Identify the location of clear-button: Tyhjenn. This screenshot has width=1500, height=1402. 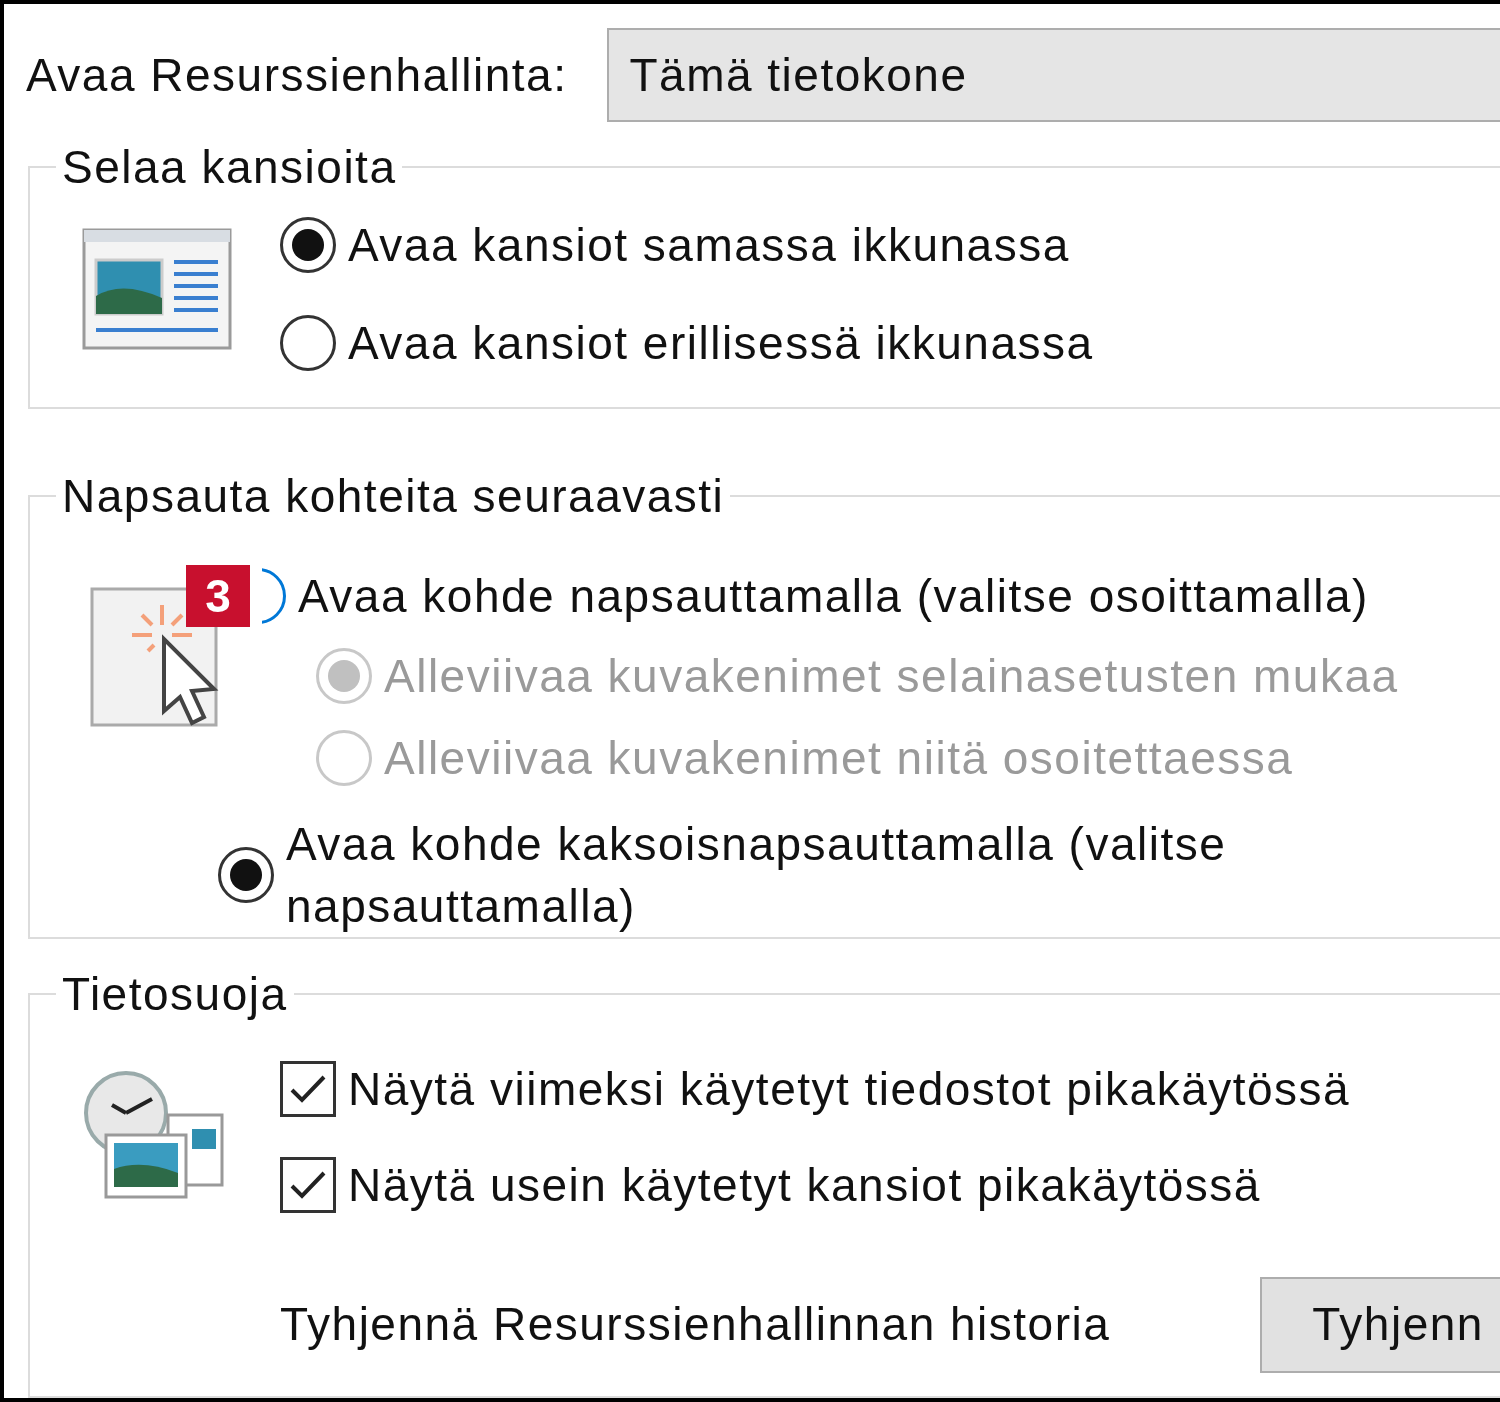
(1380, 1324).